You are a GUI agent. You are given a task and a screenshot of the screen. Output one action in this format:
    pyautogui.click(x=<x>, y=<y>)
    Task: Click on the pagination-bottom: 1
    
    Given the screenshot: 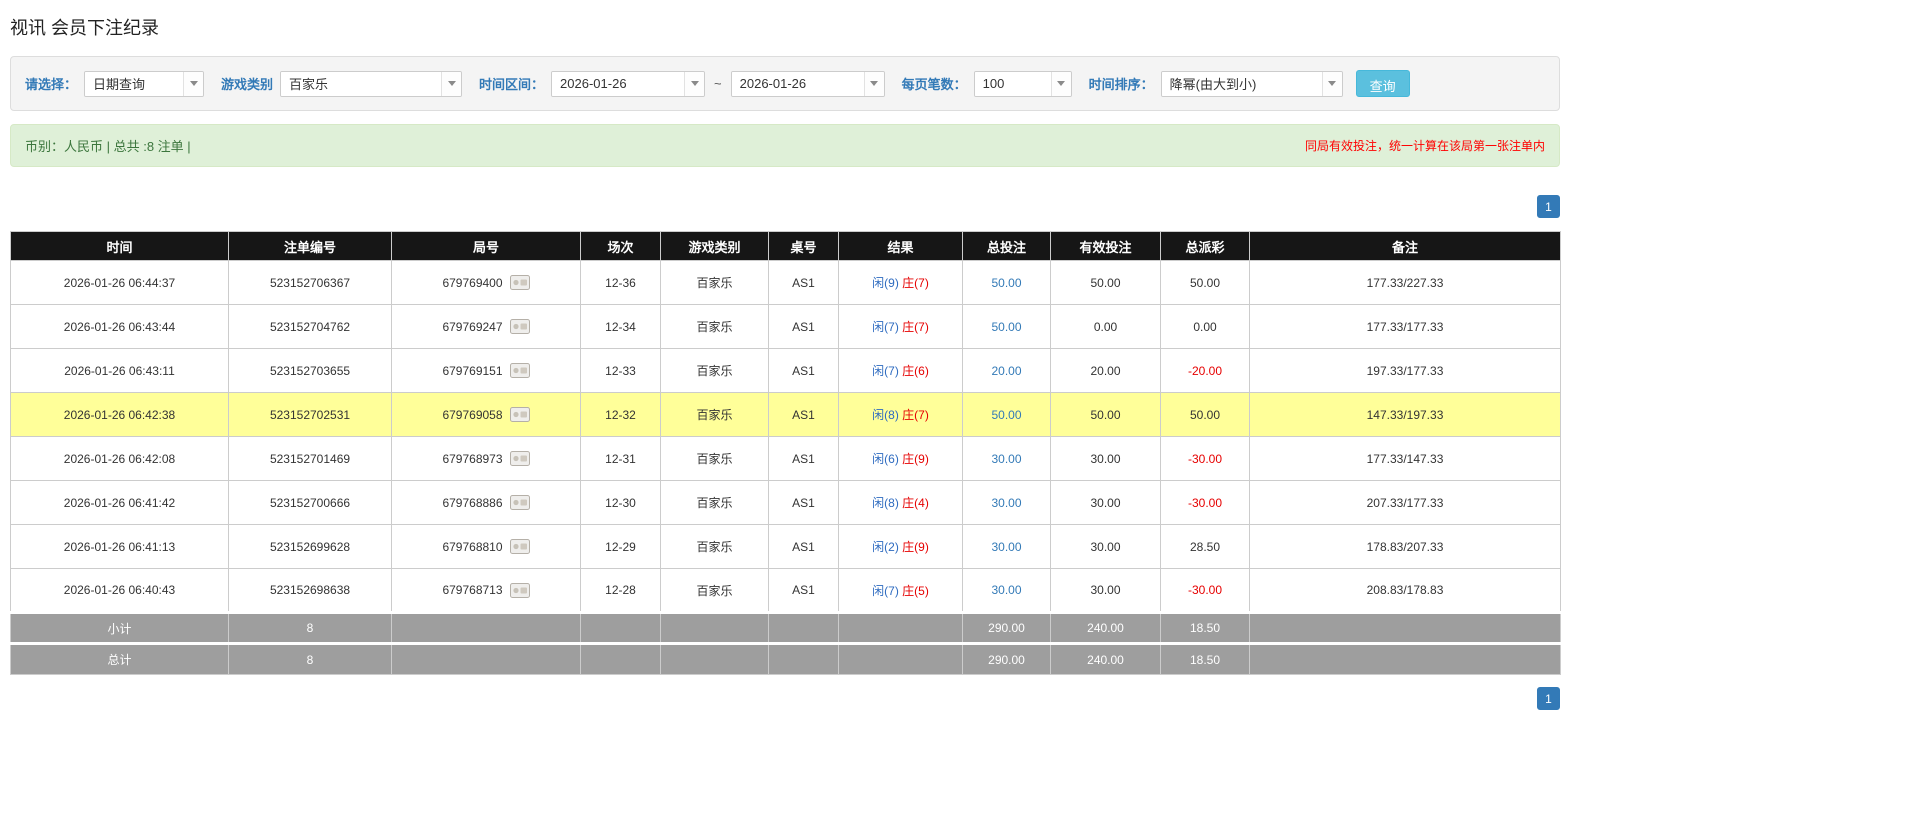 What is the action you would take?
    pyautogui.click(x=785, y=698)
    